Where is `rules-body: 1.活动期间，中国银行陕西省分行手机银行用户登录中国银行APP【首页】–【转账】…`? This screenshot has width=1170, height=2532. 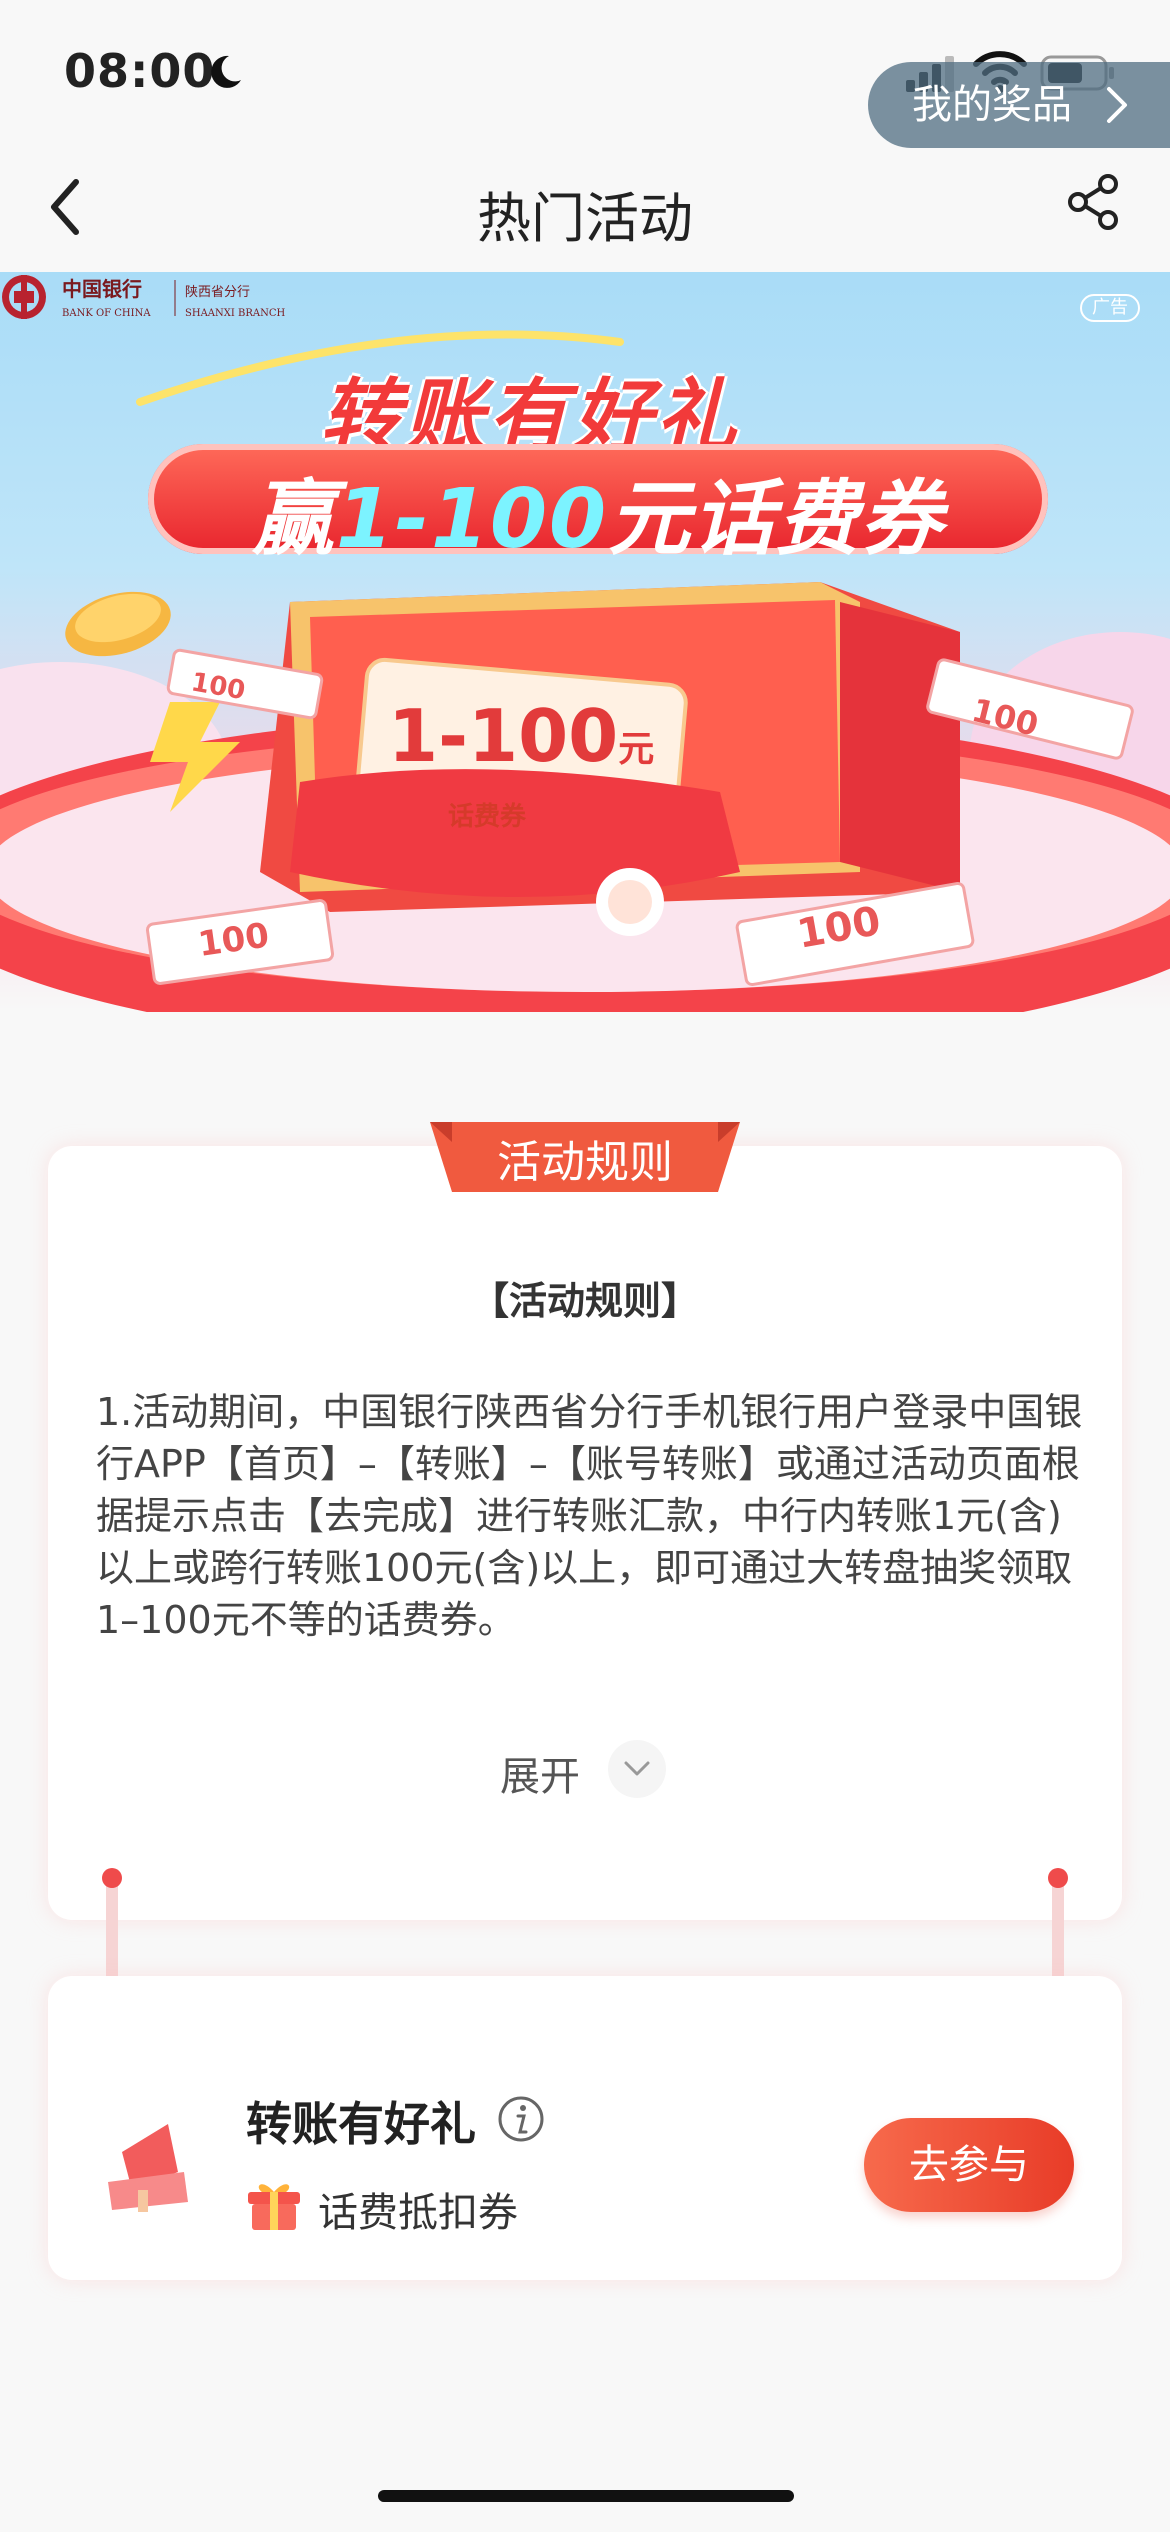 rules-body: 1.活动期间，中国银行陕西省分行手机银行用户登录中国银行APP【首页】–【转账】… is located at coordinates (589, 1516).